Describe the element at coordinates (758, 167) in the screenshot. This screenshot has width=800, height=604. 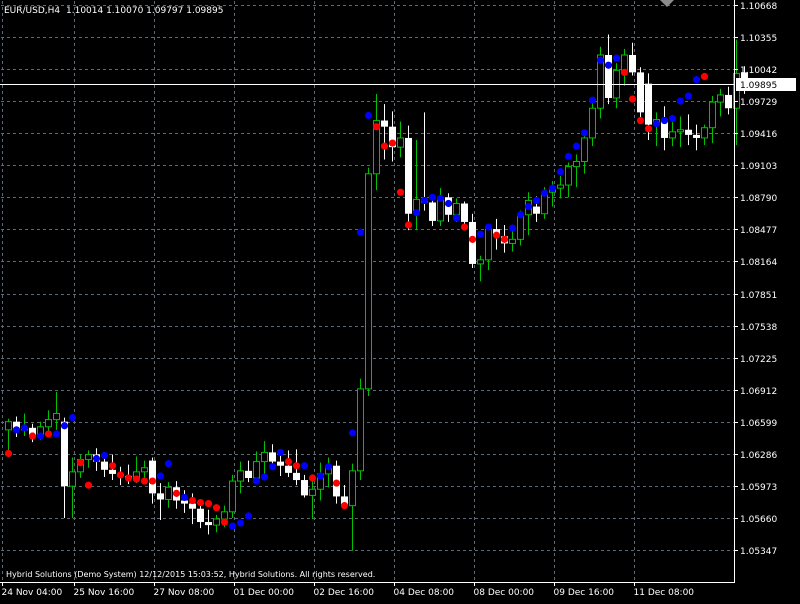
I see `y-tick-label: 1.09103` at that location.